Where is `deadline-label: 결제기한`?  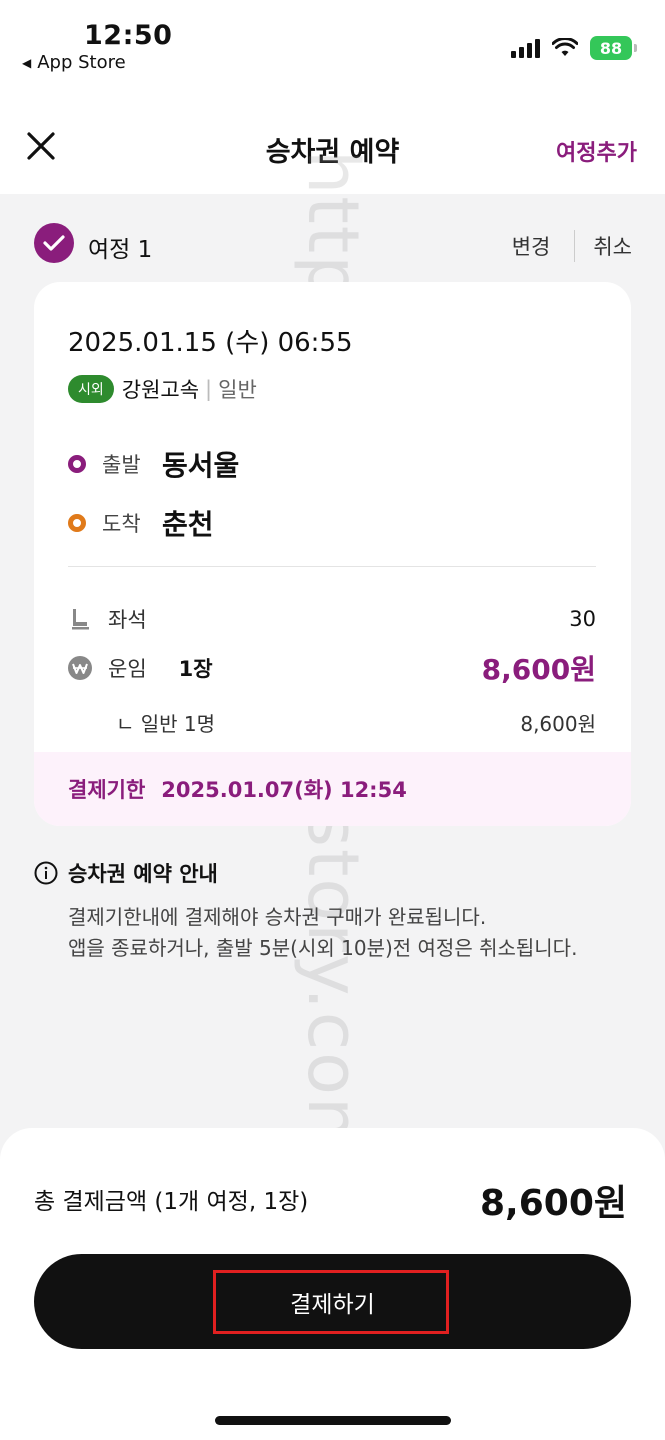 deadline-label: 결제기한 is located at coordinates (107, 790).